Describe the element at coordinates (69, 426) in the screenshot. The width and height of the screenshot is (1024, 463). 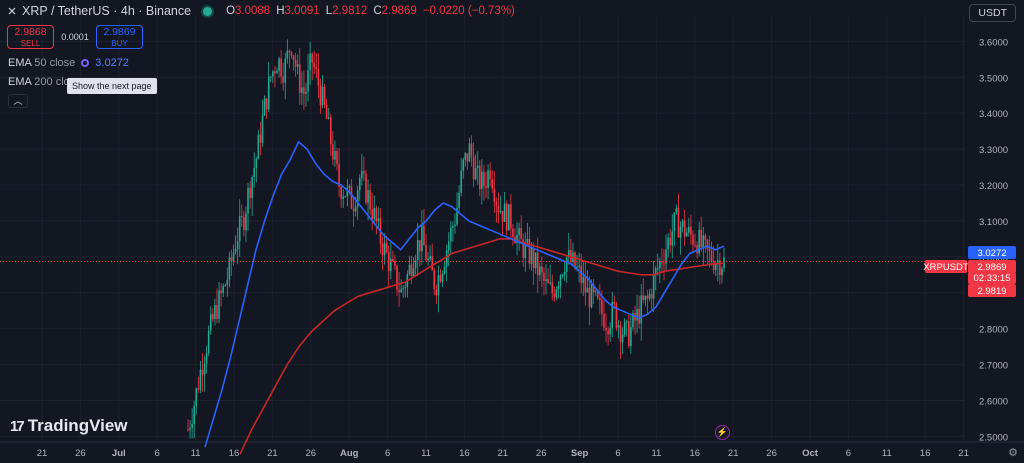
I see `tradingview-logo: 17 TradingView` at that location.